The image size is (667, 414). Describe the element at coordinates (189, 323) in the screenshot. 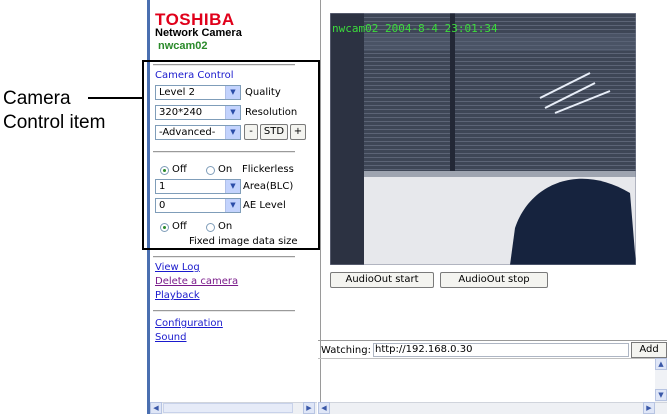

I see `configuration-link: Configuration` at that location.